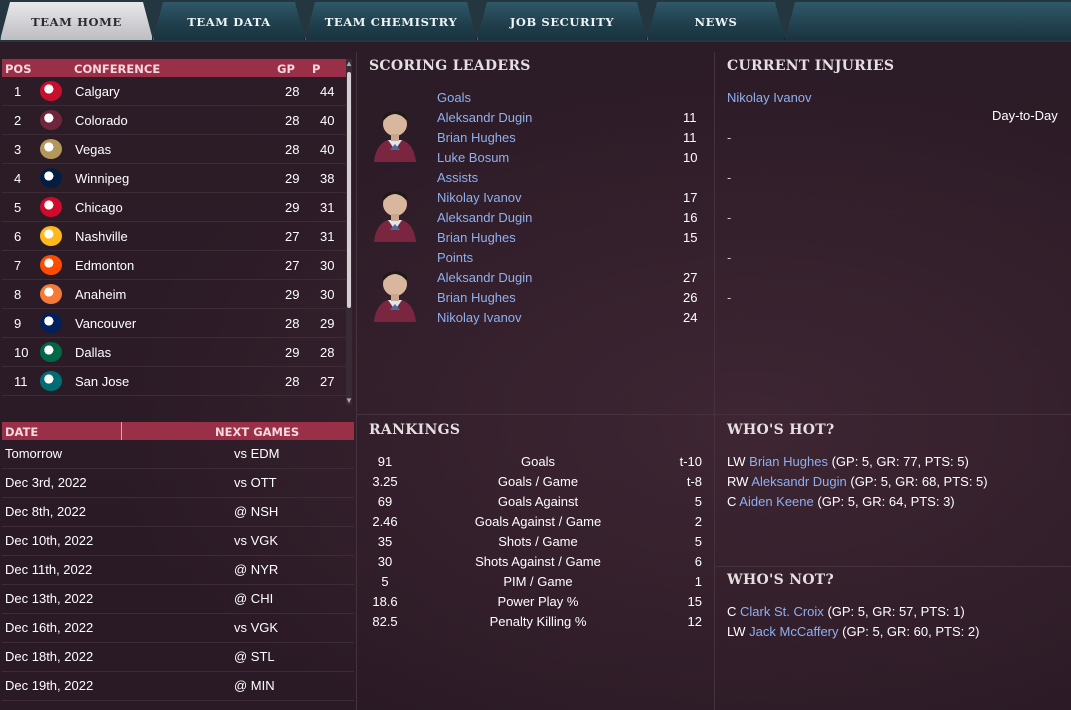 The image size is (1071, 710). What do you see at coordinates (538, 561) in the screenshot?
I see `ranking-stat: Shots Against / Game` at bounding box center [538, 561].